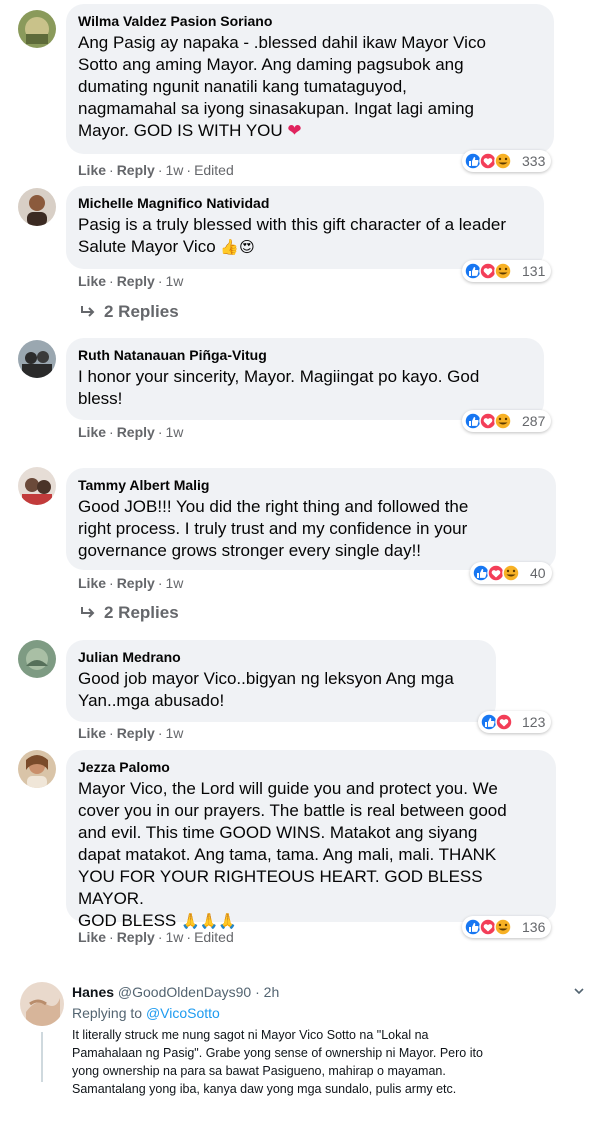 This screenshot has width=600, height=1132. I want to click on tweet-header: Hanes @GoodOldenDays90 · 2h, so click(176, 992).